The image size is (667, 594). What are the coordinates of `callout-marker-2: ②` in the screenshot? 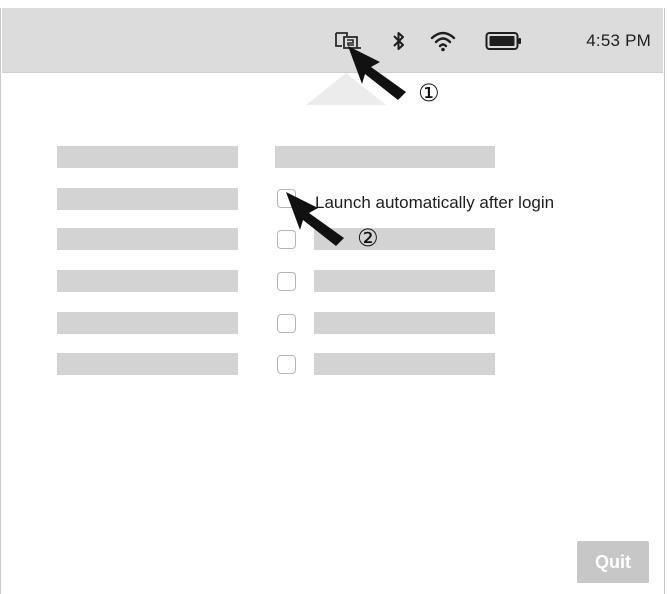 It's located at (368, 238).